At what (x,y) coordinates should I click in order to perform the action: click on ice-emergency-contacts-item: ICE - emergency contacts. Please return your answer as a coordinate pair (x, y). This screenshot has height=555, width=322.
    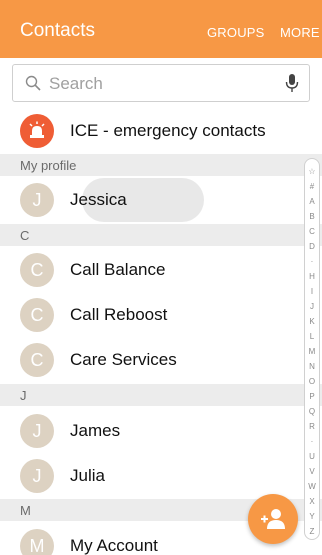
    Looking at the image, I should click on (161, 131).